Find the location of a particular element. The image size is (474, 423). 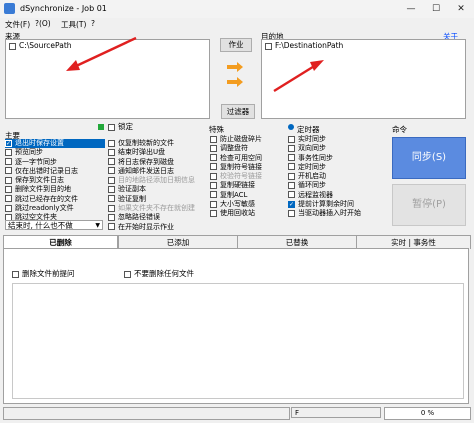

no-delete-option: 不要删除任何文件 is located at coordinates (159, 273).